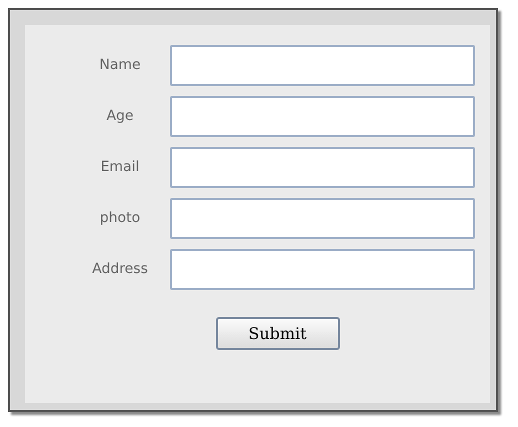  Describe the element at coordinates (120, 65) in the screenshot. I see `field-label: Name` at that location.